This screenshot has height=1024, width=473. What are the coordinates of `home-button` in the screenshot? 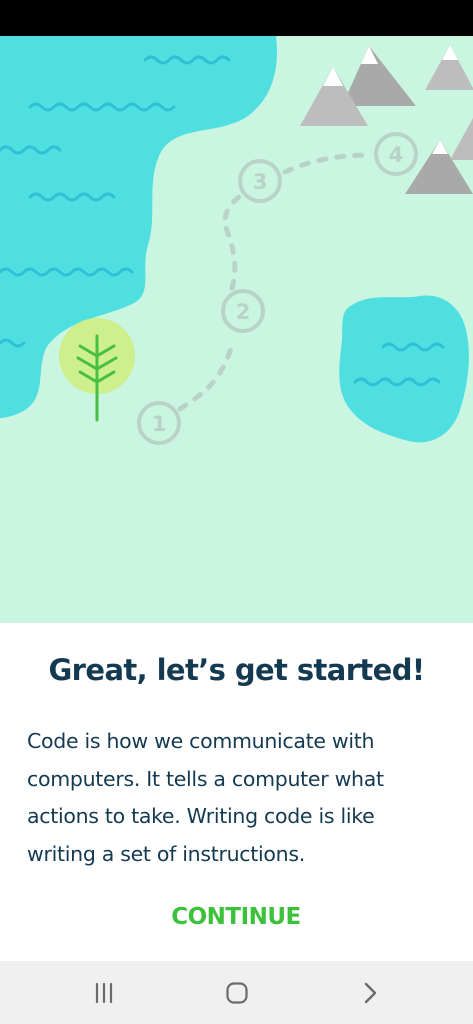 It's located at (237, 992).